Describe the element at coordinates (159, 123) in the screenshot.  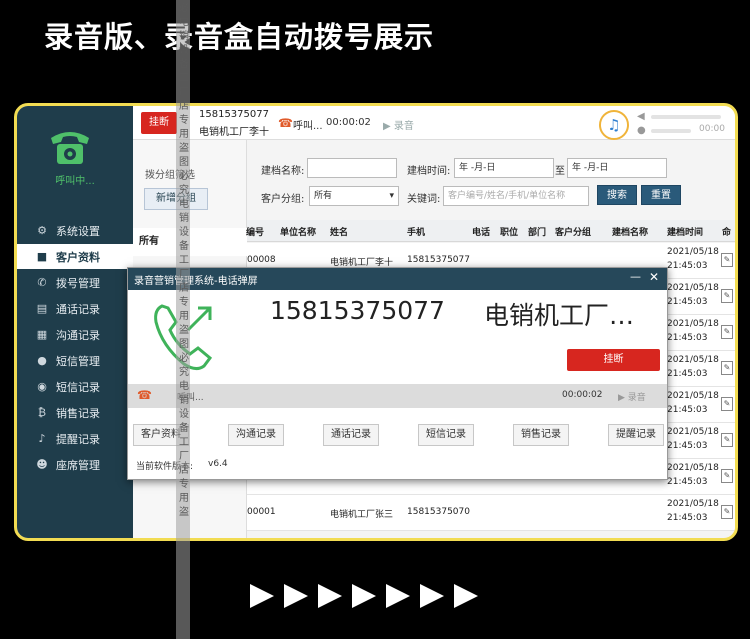
I see `hangup-button: 挂断` at that location.